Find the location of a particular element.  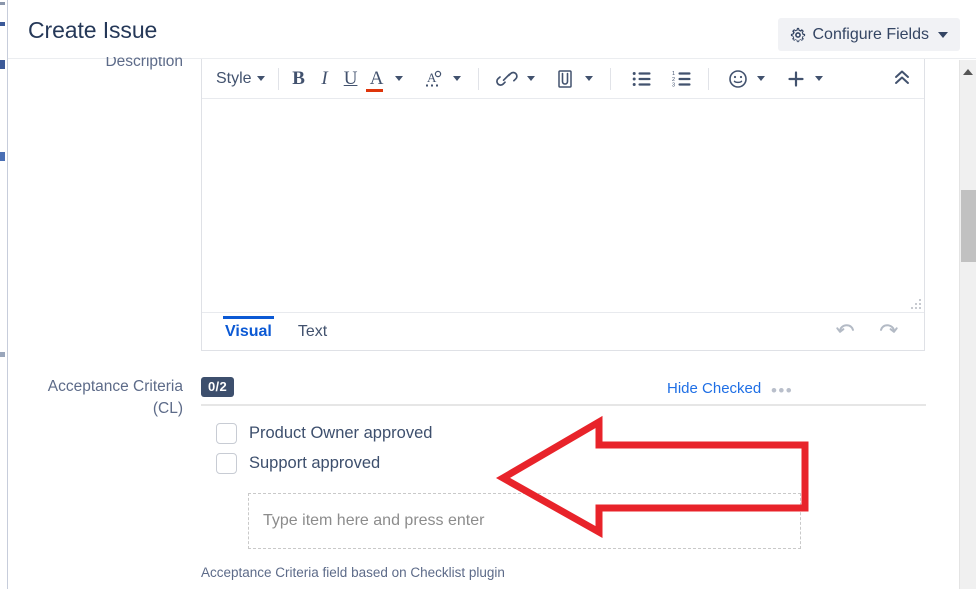

style-label: Style is located at coordinates (234, 78).